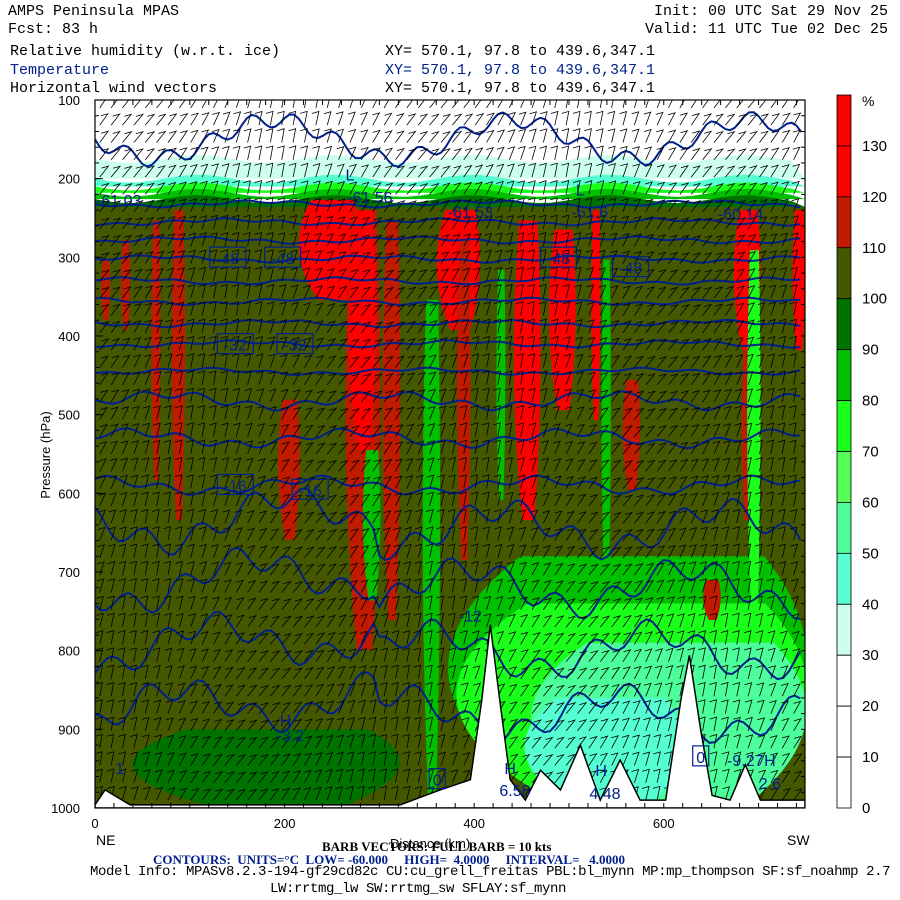  I want to click on contour-label: 0, so click(437, 781).